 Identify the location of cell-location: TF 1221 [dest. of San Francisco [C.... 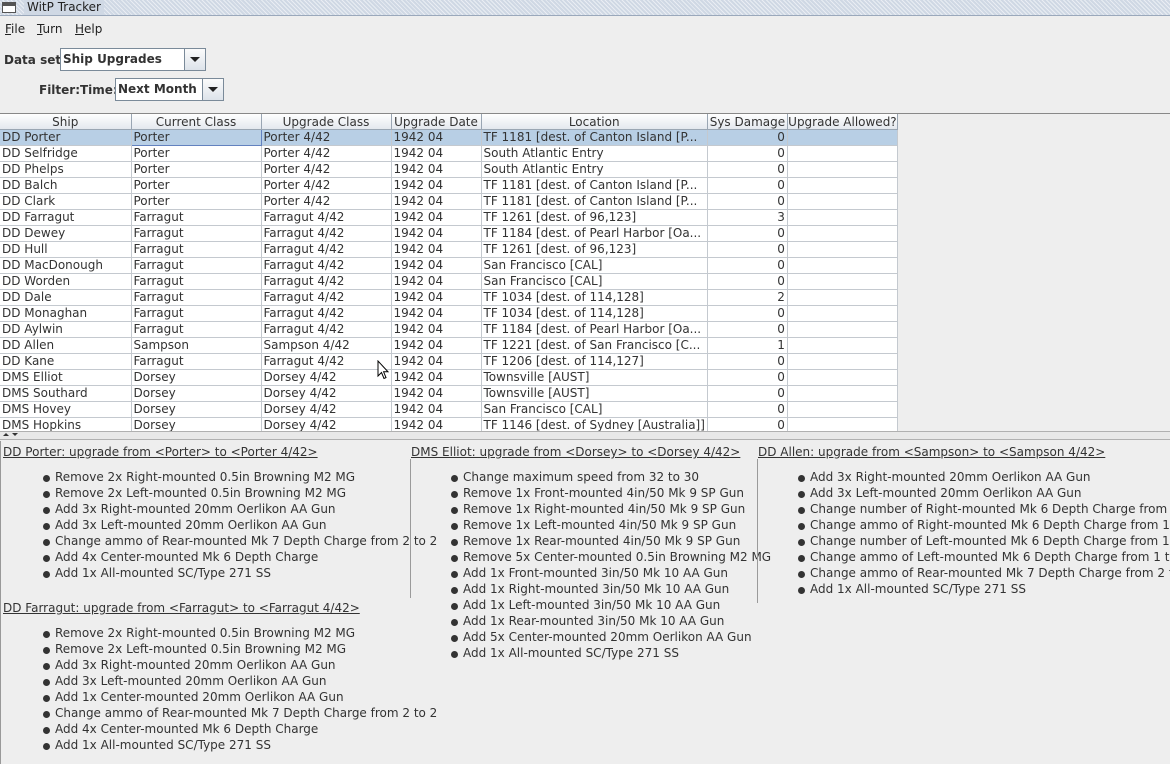
(594, 345).